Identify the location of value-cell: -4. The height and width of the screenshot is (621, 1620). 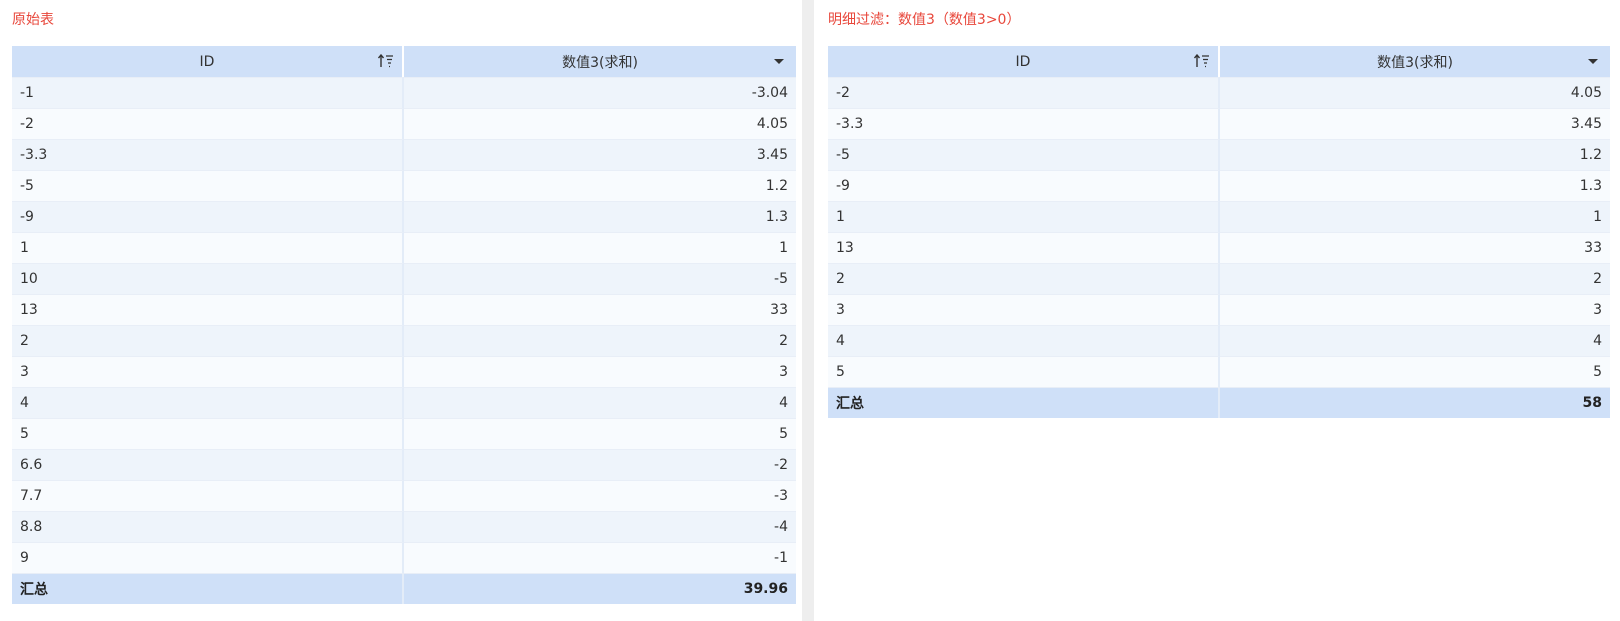
(600, 526).